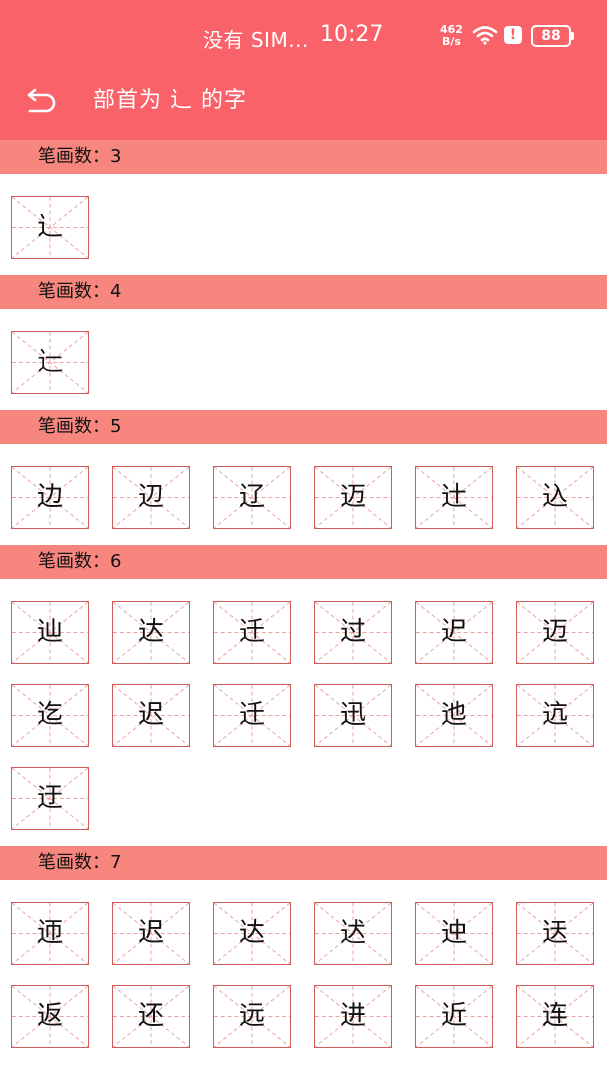  I want to click on char-text: 边, so click(49, 497).